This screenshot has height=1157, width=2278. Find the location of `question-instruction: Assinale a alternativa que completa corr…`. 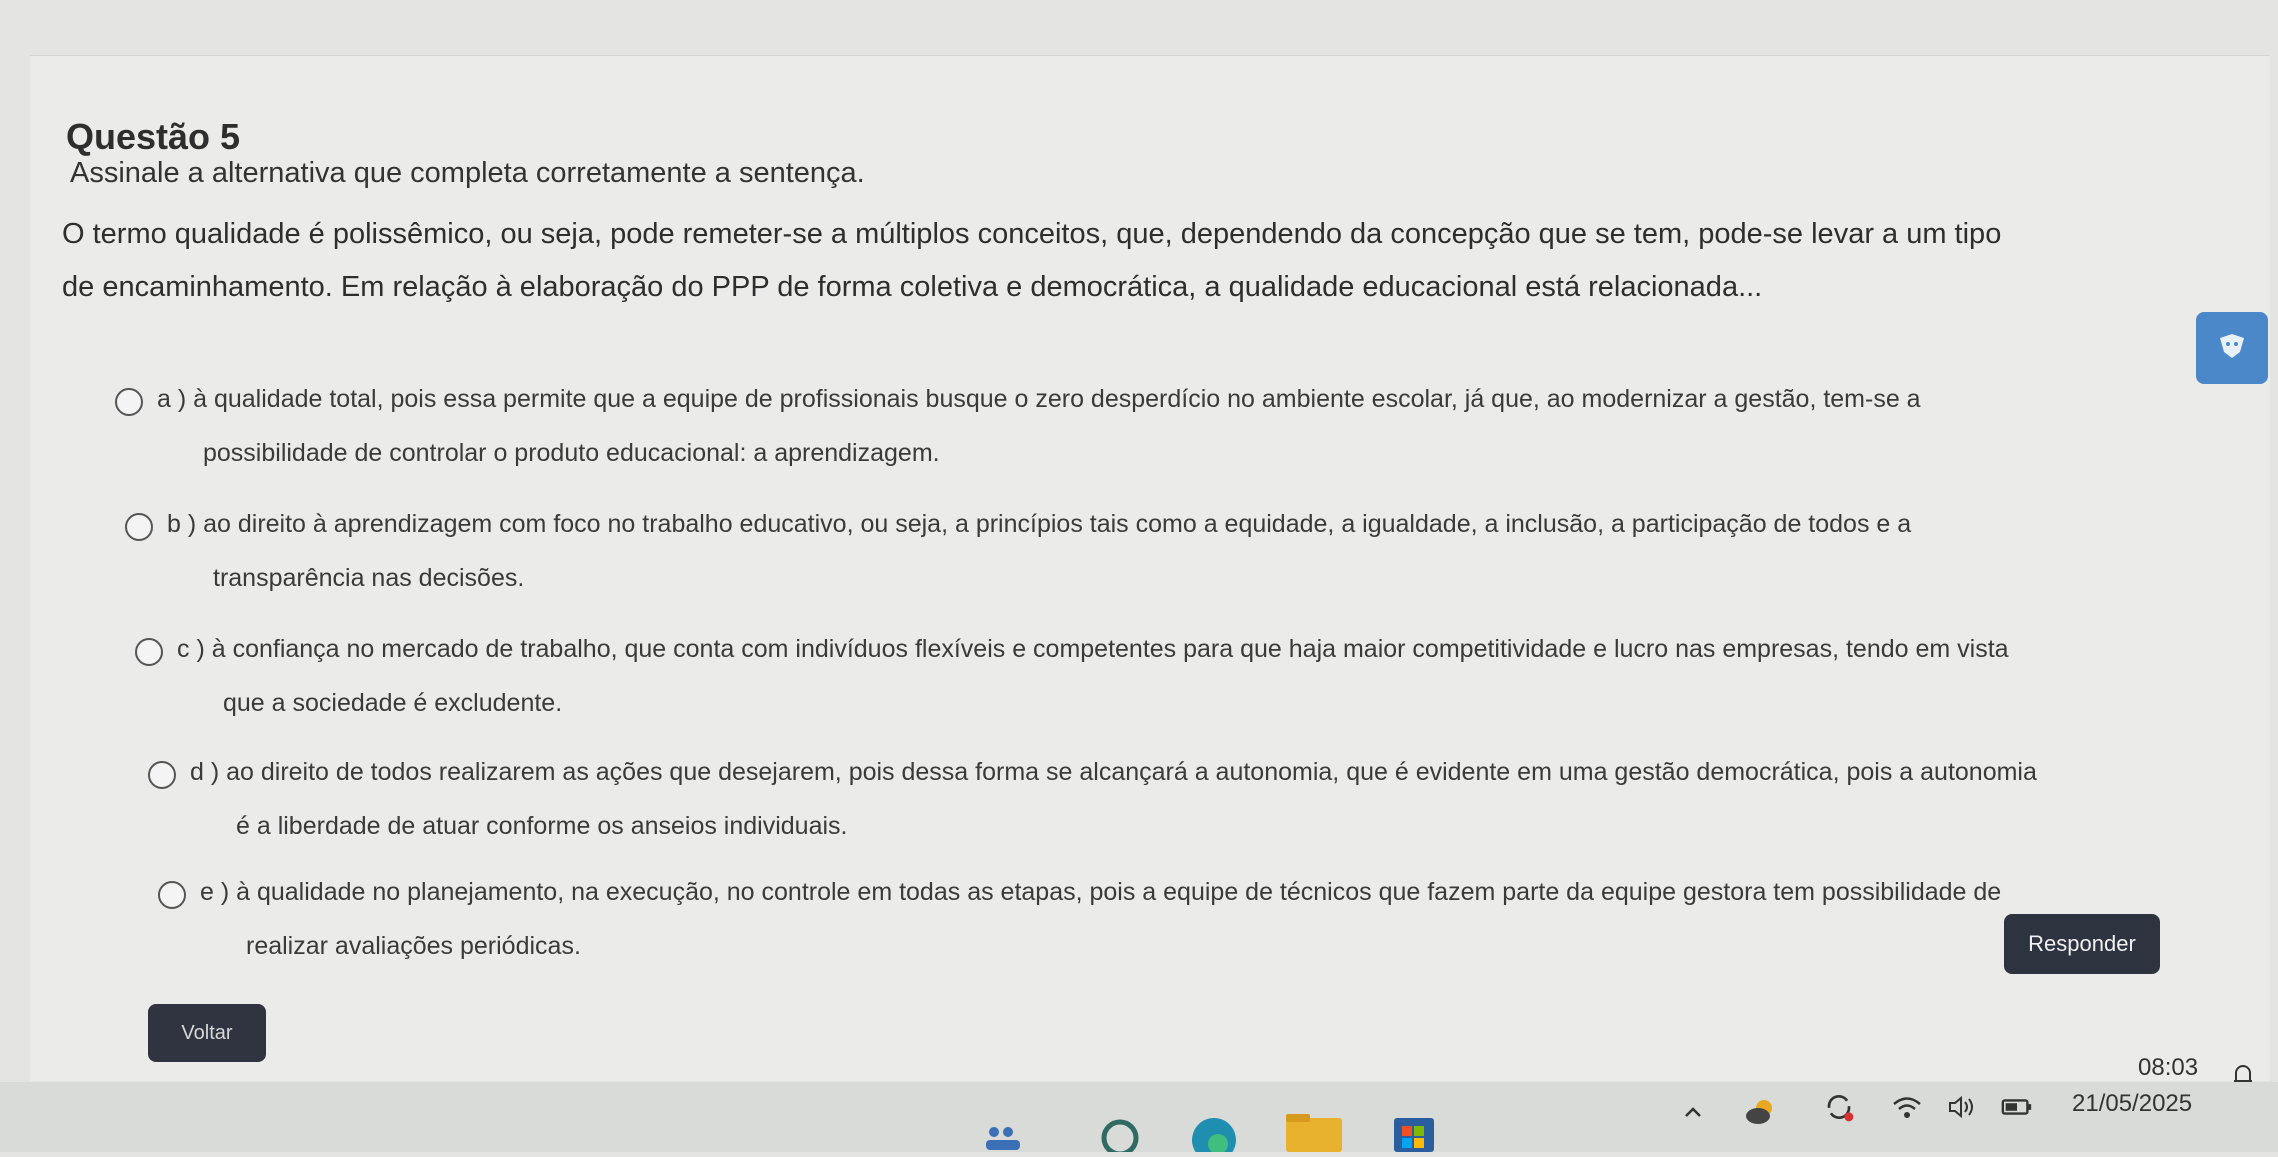

question-instruction: Assinale a alternativa que completa corr… is located at coordinates (467, 173).